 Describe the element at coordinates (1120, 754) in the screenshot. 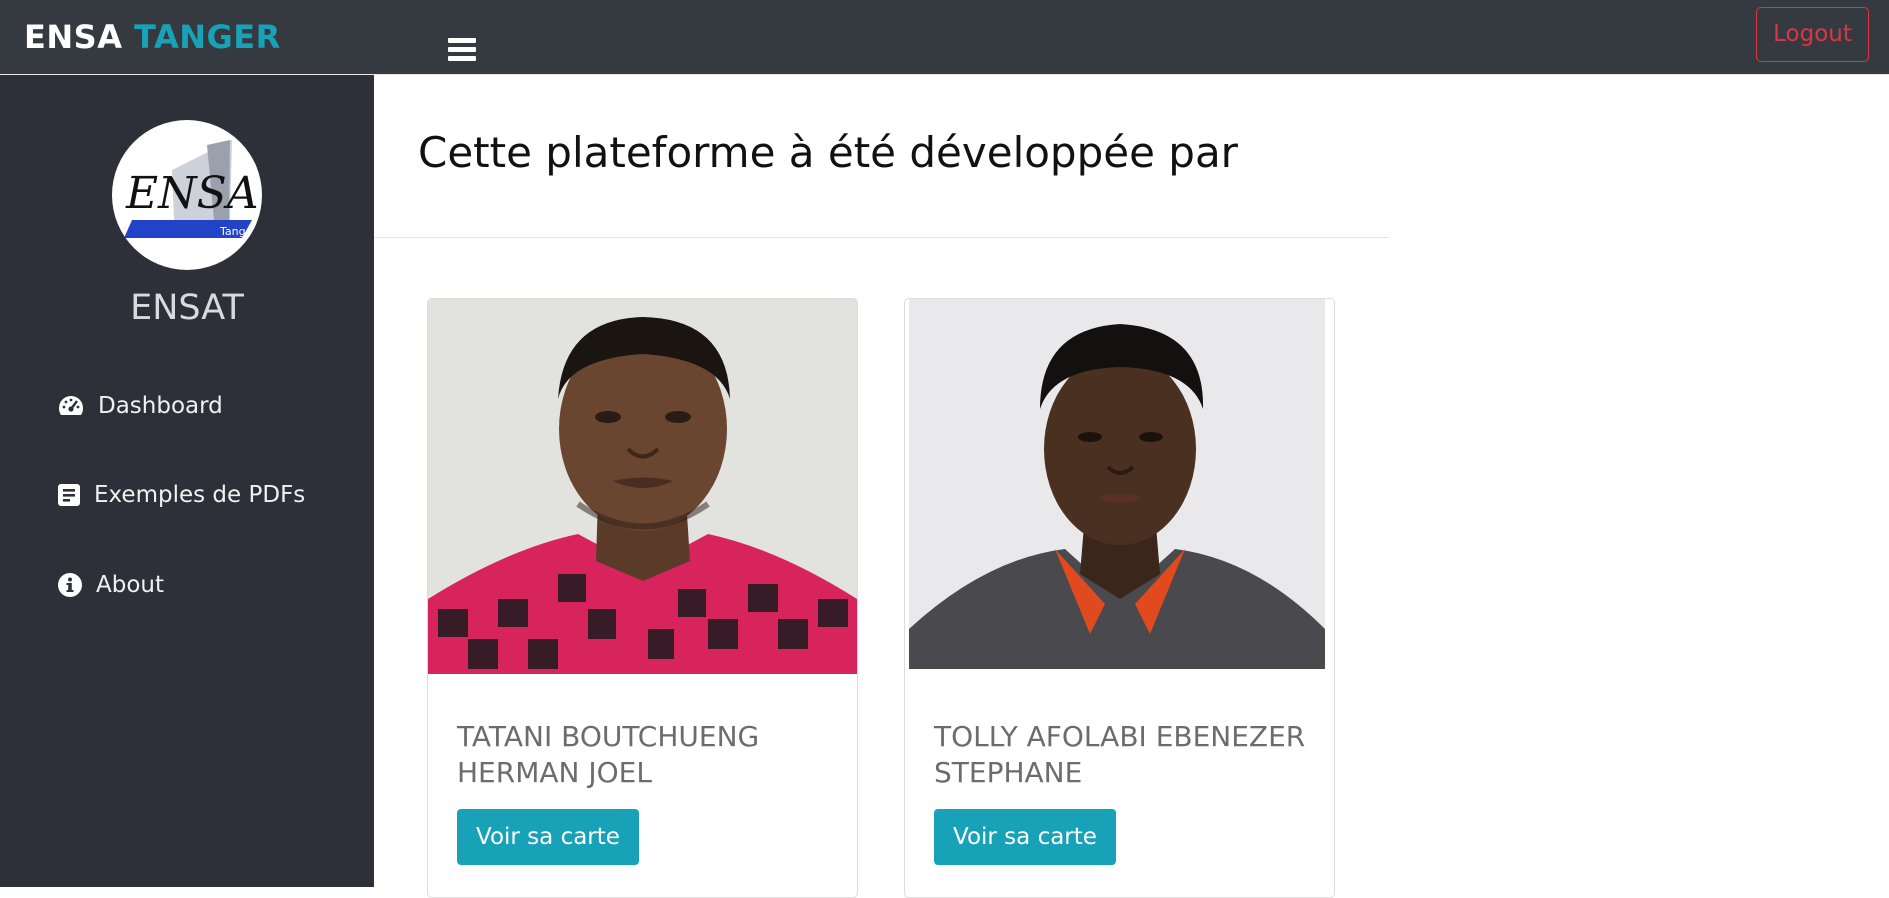

I see `developer-name: TOLLY AFOLABI EBENEZER STEPHANE` at that location.